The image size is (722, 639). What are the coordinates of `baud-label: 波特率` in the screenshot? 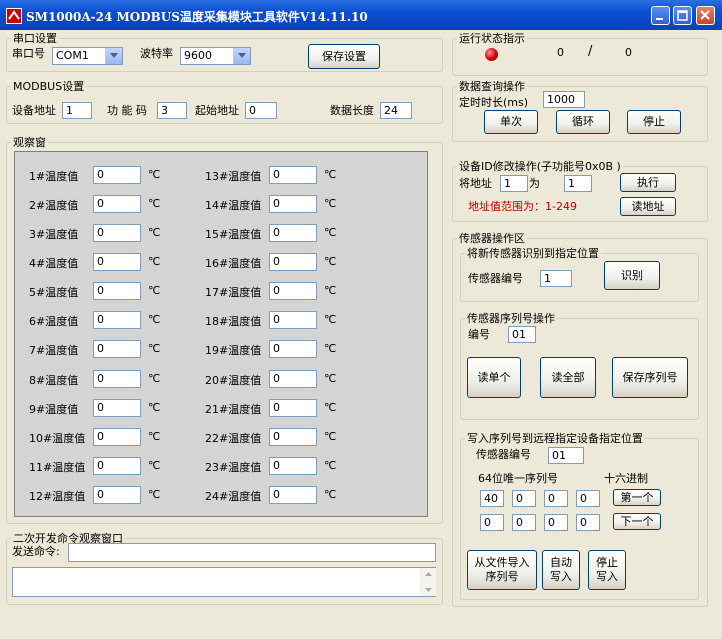 It's located at (156, 53).